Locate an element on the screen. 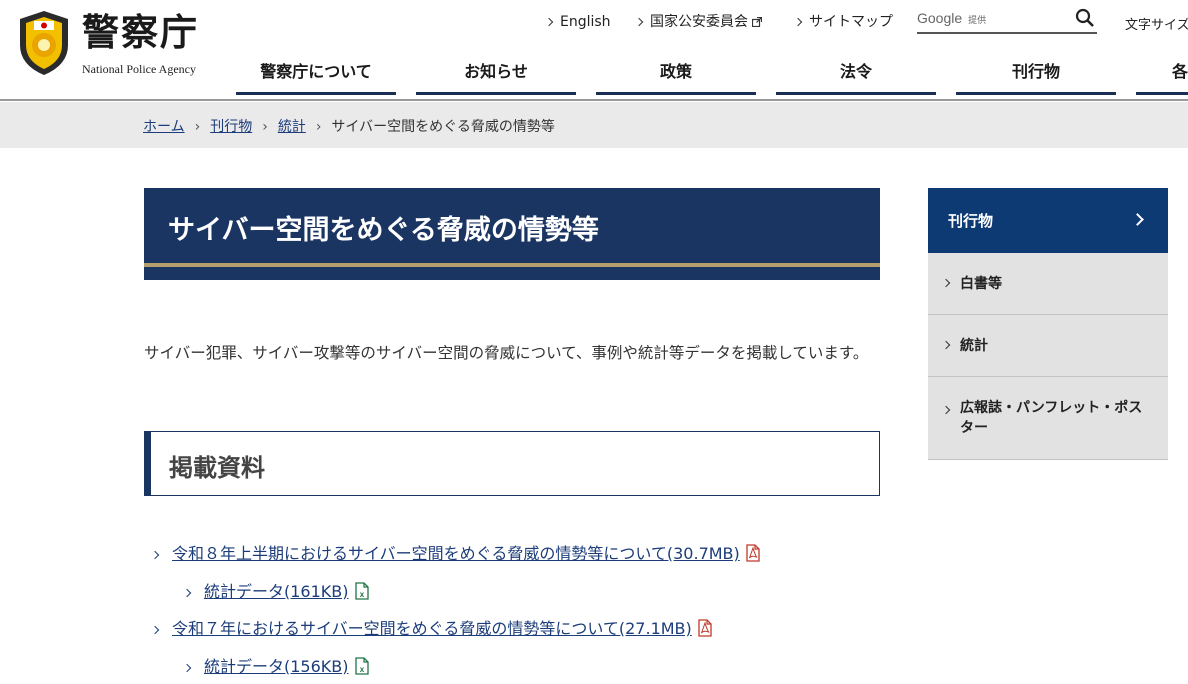  nav-news: お知らせ is located at coordinates (496, 76).